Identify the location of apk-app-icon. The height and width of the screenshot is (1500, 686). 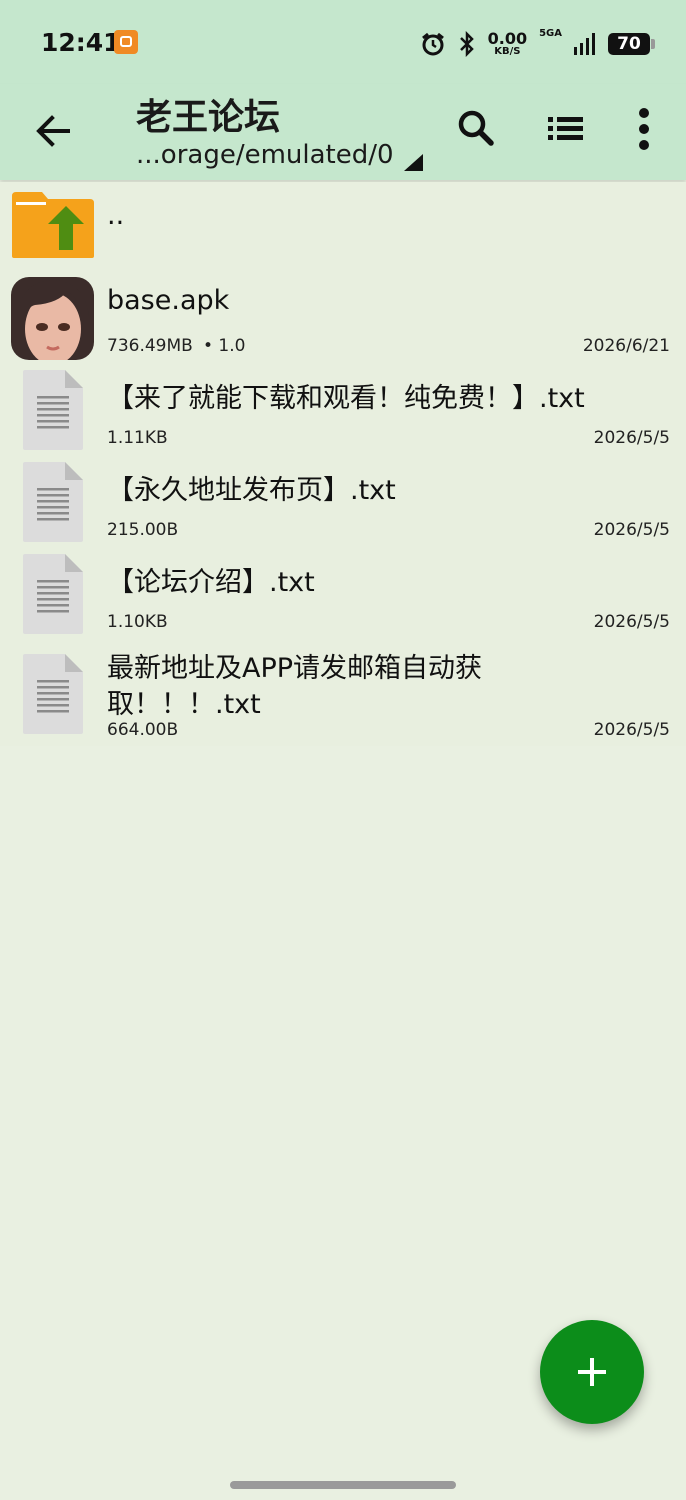
(52, 318).